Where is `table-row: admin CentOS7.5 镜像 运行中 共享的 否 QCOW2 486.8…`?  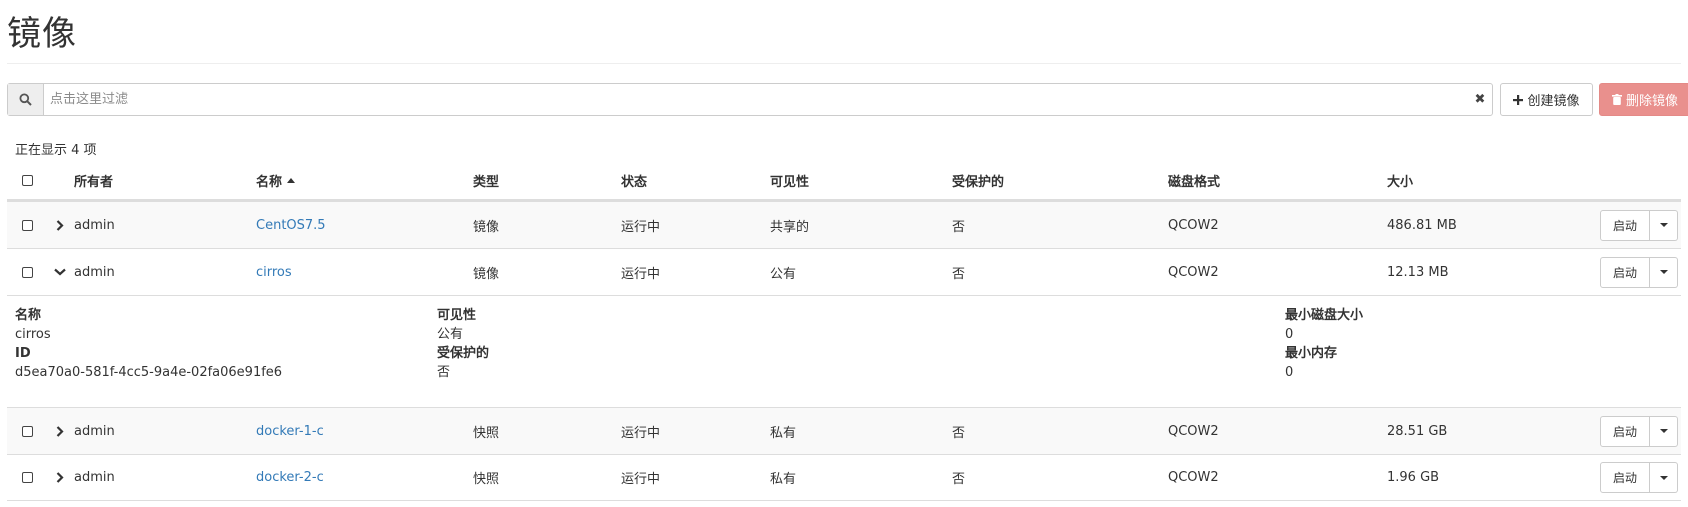 table-row: admin CentOS7.5 镜像 运行中 共享的 否 QCOW2 486.8… is located at coordinates (844, 224).